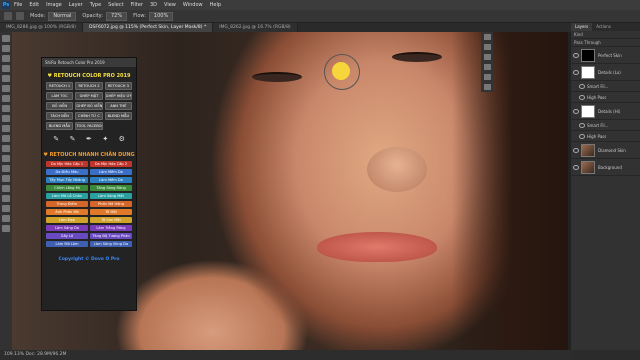 The width and height of the screenshot is (640, 360). I want to click on layer-row: Details (Hi), so click(605, 111).